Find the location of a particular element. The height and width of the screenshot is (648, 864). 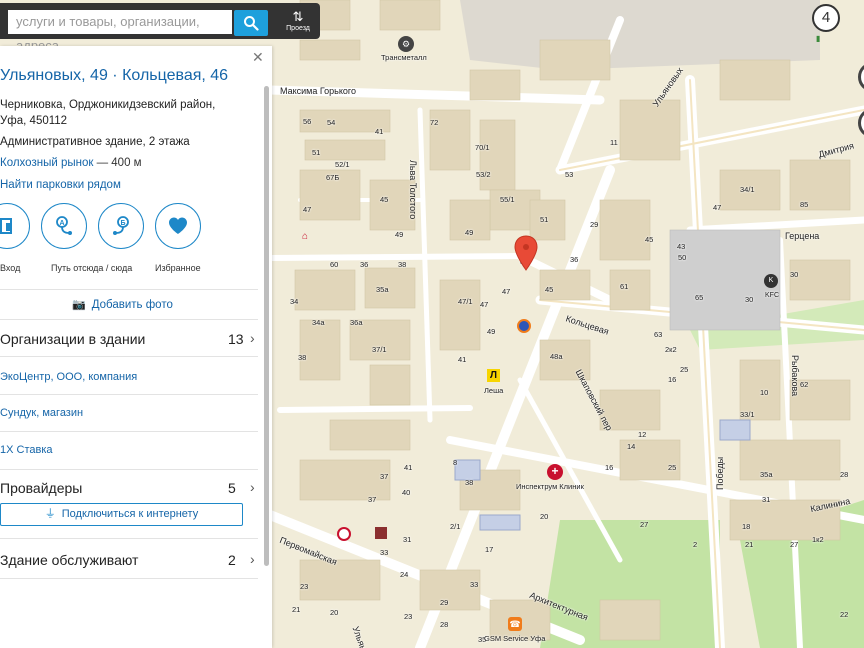

route-from-to-icon: A is located at coordinates (64, 225).